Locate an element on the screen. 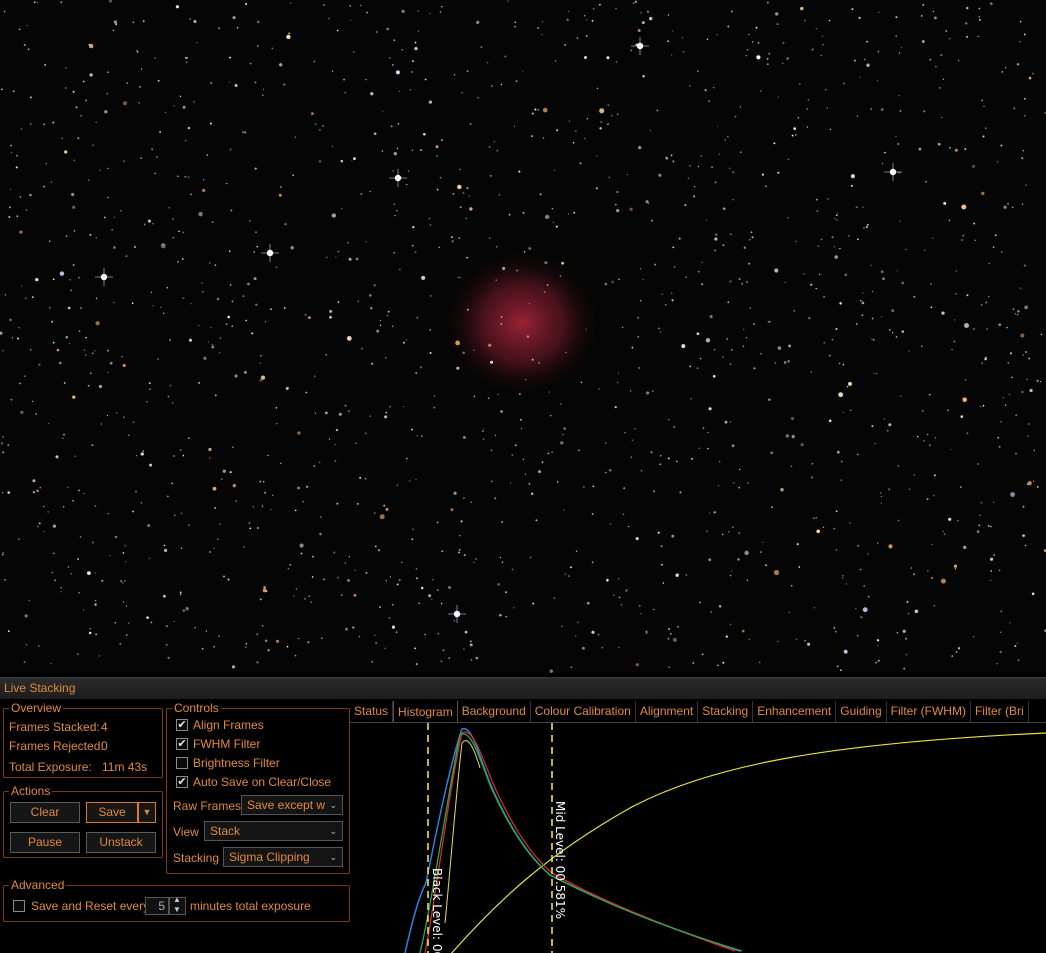 This screenshot has height=953, width=1046. spin-down-icon: ▼ is located at coordinates (177, 909).